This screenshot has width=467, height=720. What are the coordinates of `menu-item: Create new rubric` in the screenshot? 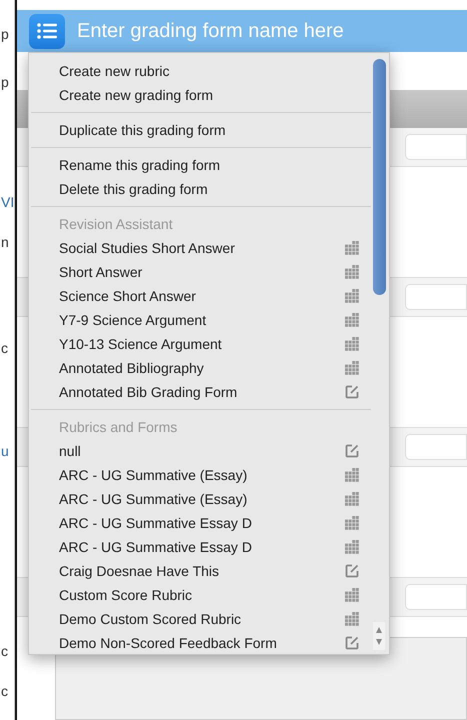 It's located at (201, 71).